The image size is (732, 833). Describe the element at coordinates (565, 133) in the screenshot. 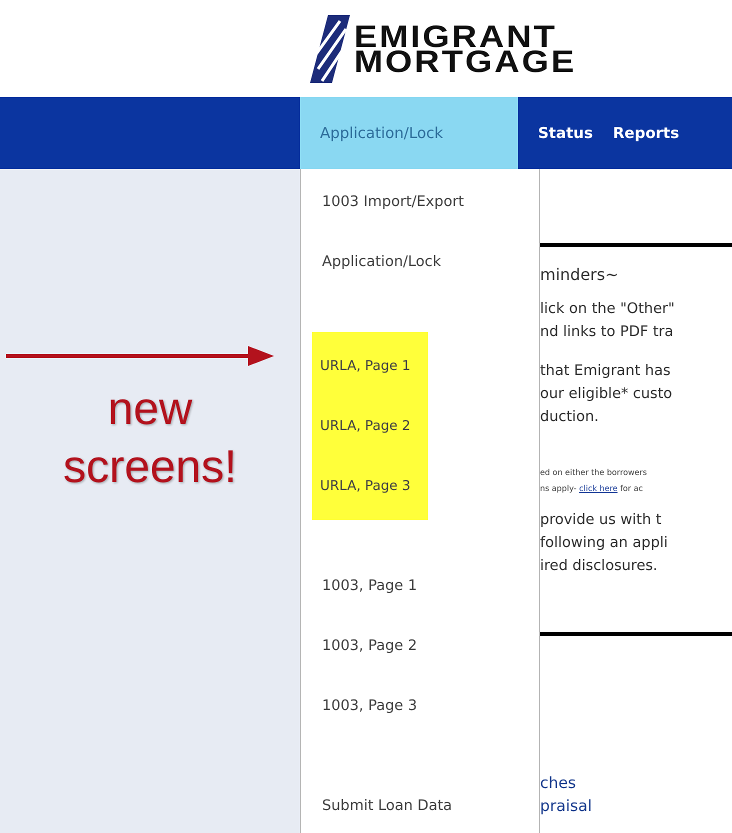

I see `nav-tab: Status` at that location.